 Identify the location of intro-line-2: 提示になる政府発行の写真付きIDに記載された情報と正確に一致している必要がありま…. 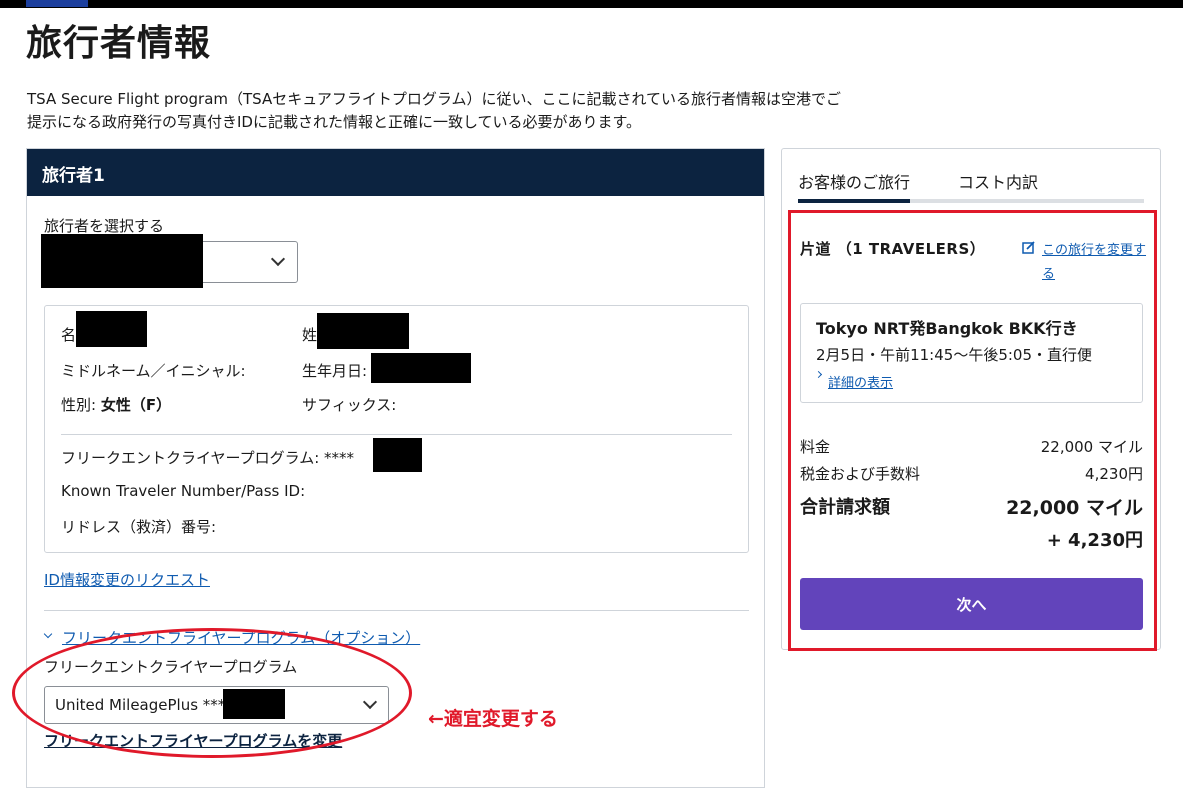
(334, 122).